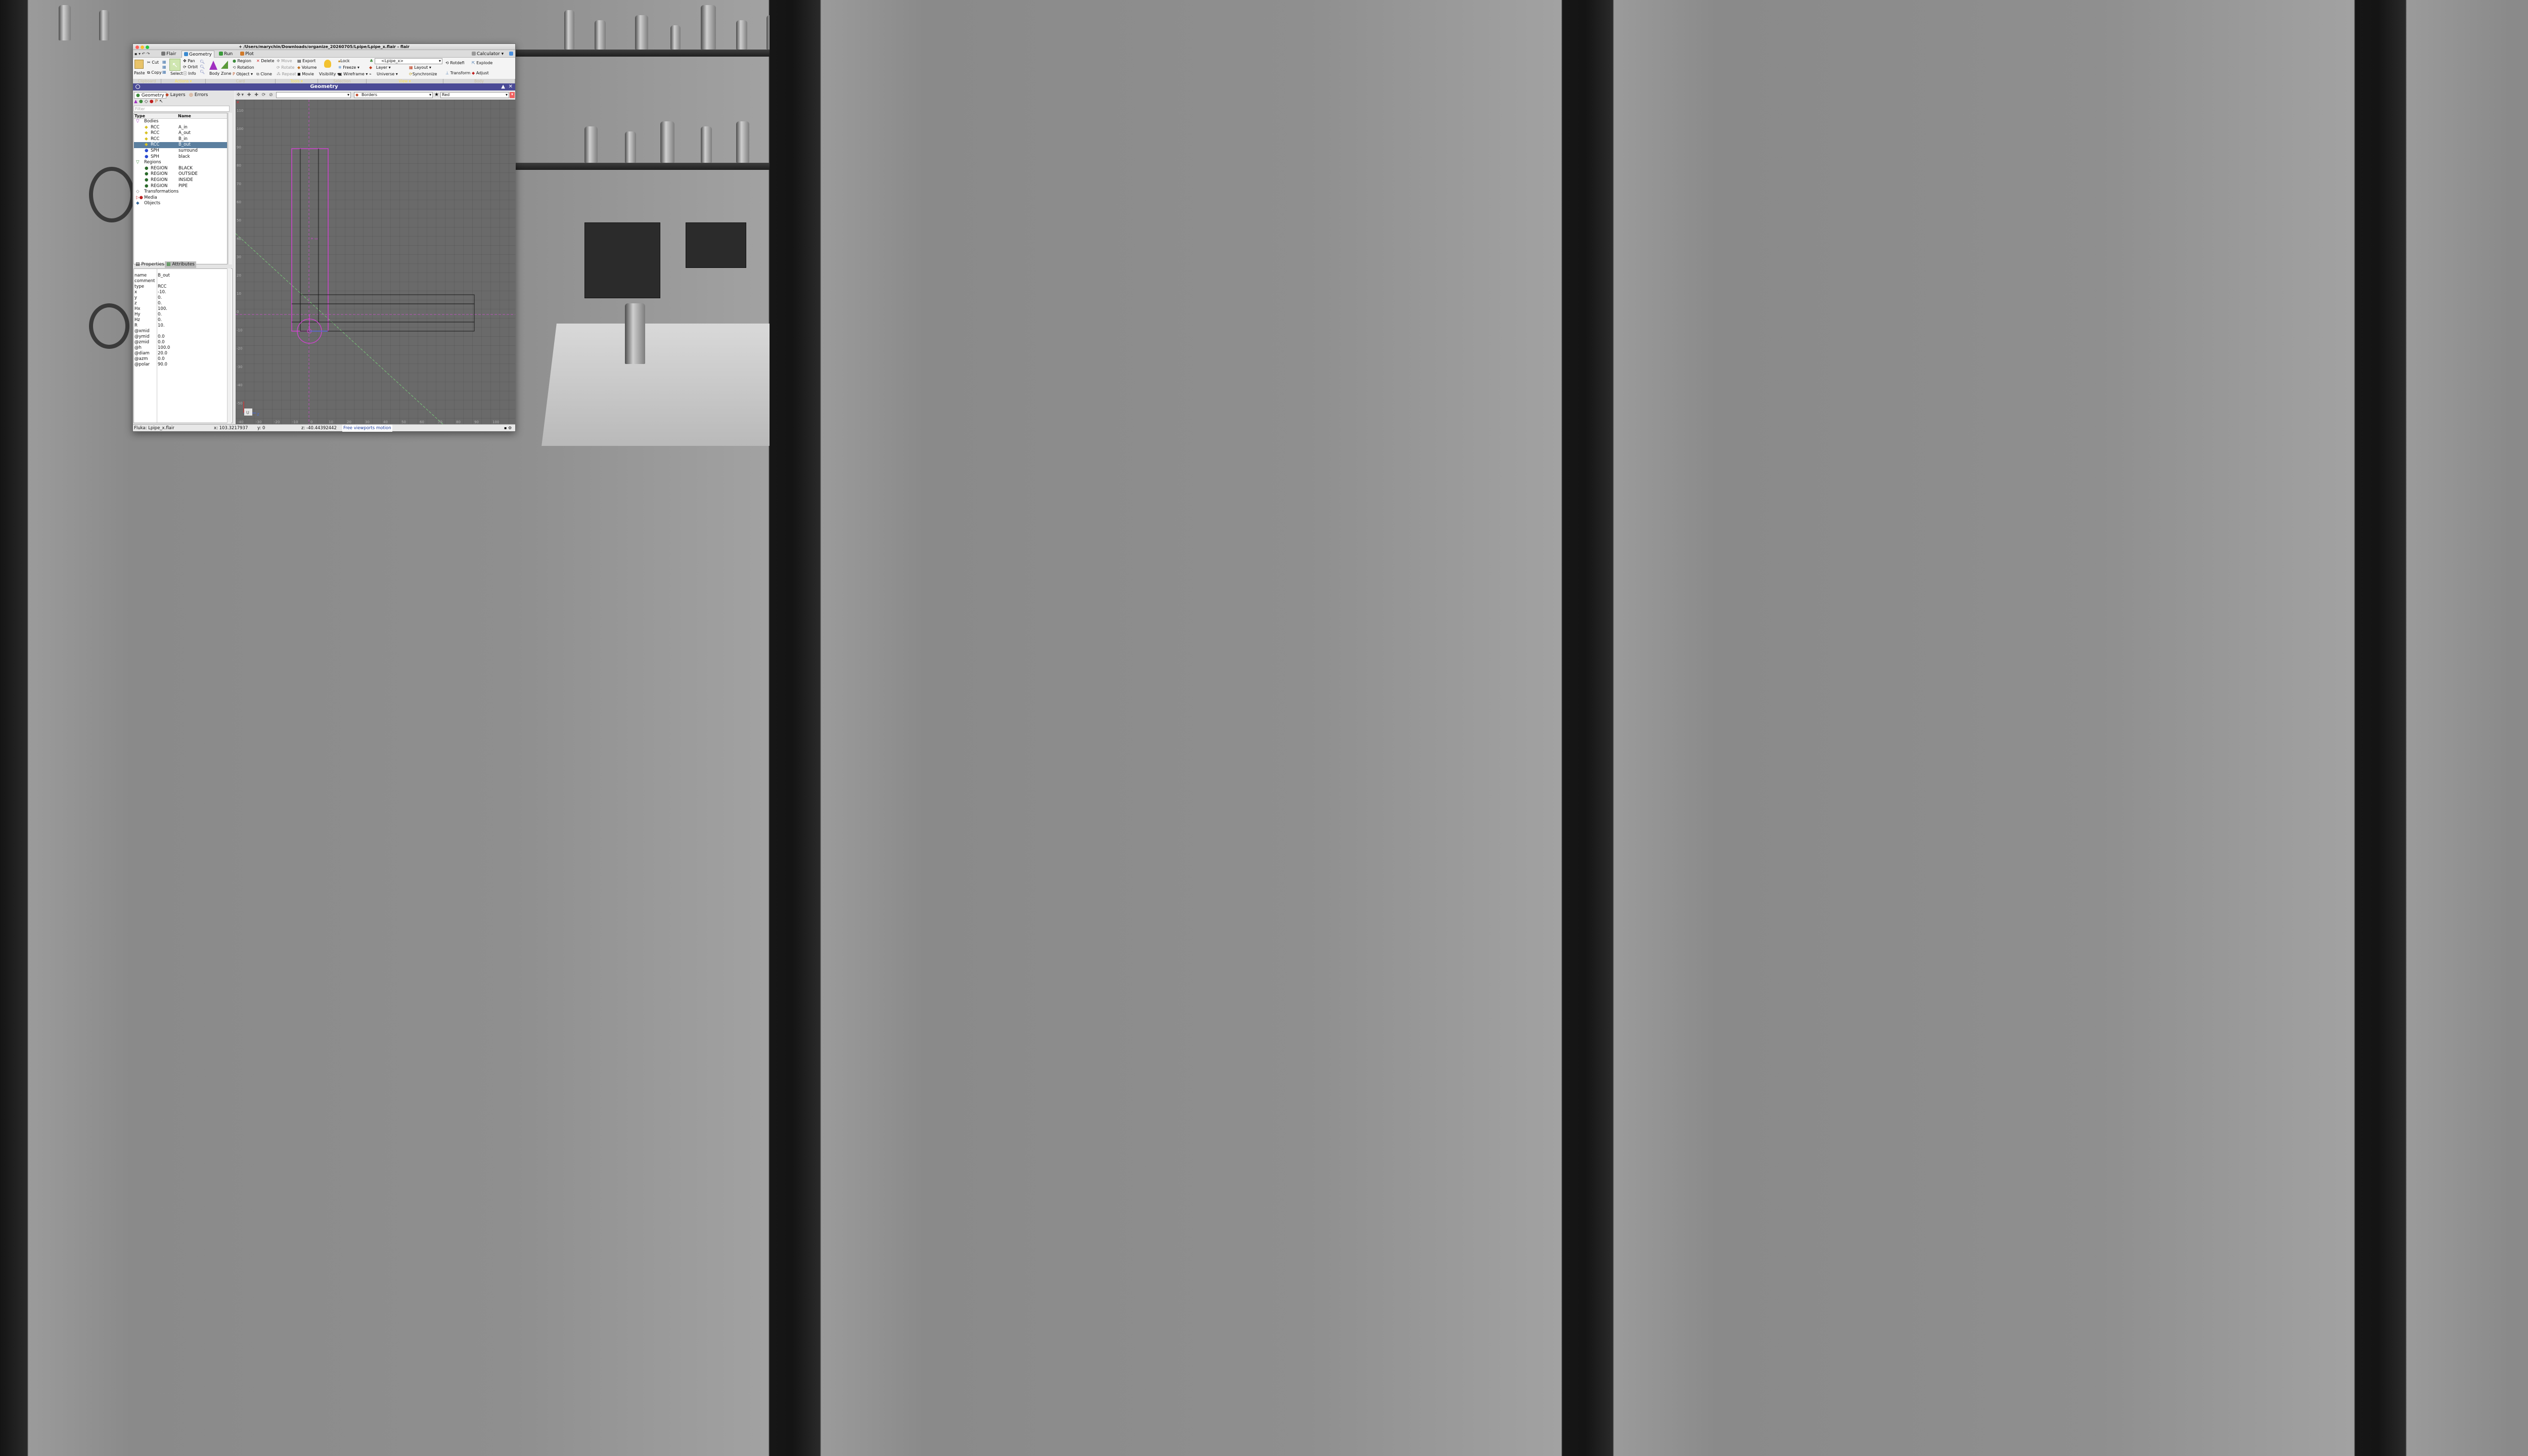 The height and width of the screenshot is (1456, 2528). What do you see at coordinates (181, 187) in the screenshot?
I see `tree-row: ● REGION PIPE` at bounding box center [181, 187].